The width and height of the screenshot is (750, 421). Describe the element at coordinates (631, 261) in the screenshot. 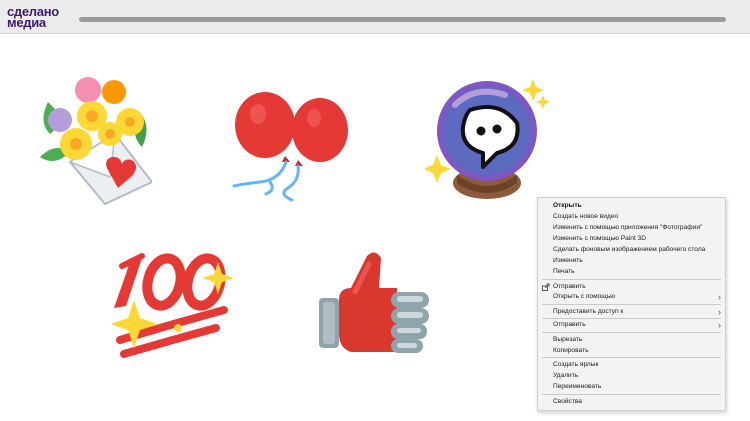

I see `menu-item-edit: Изменить` at that location.